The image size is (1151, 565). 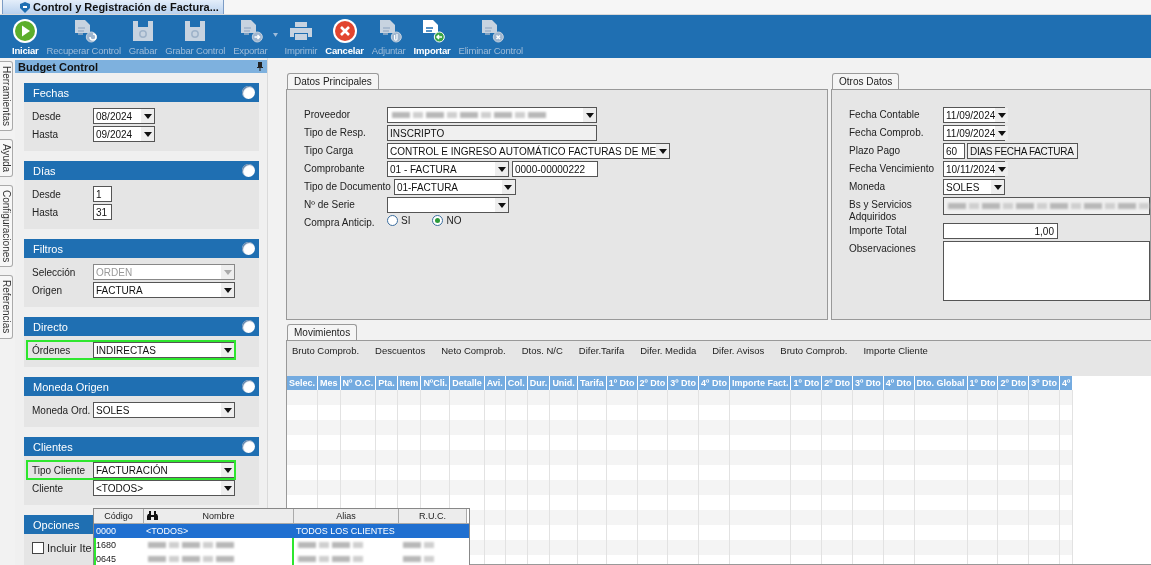 What do you see at coordinates (124, 116) in the screenshot?
I see `combo-box: 08/2024` at bounding box center [124, 116].